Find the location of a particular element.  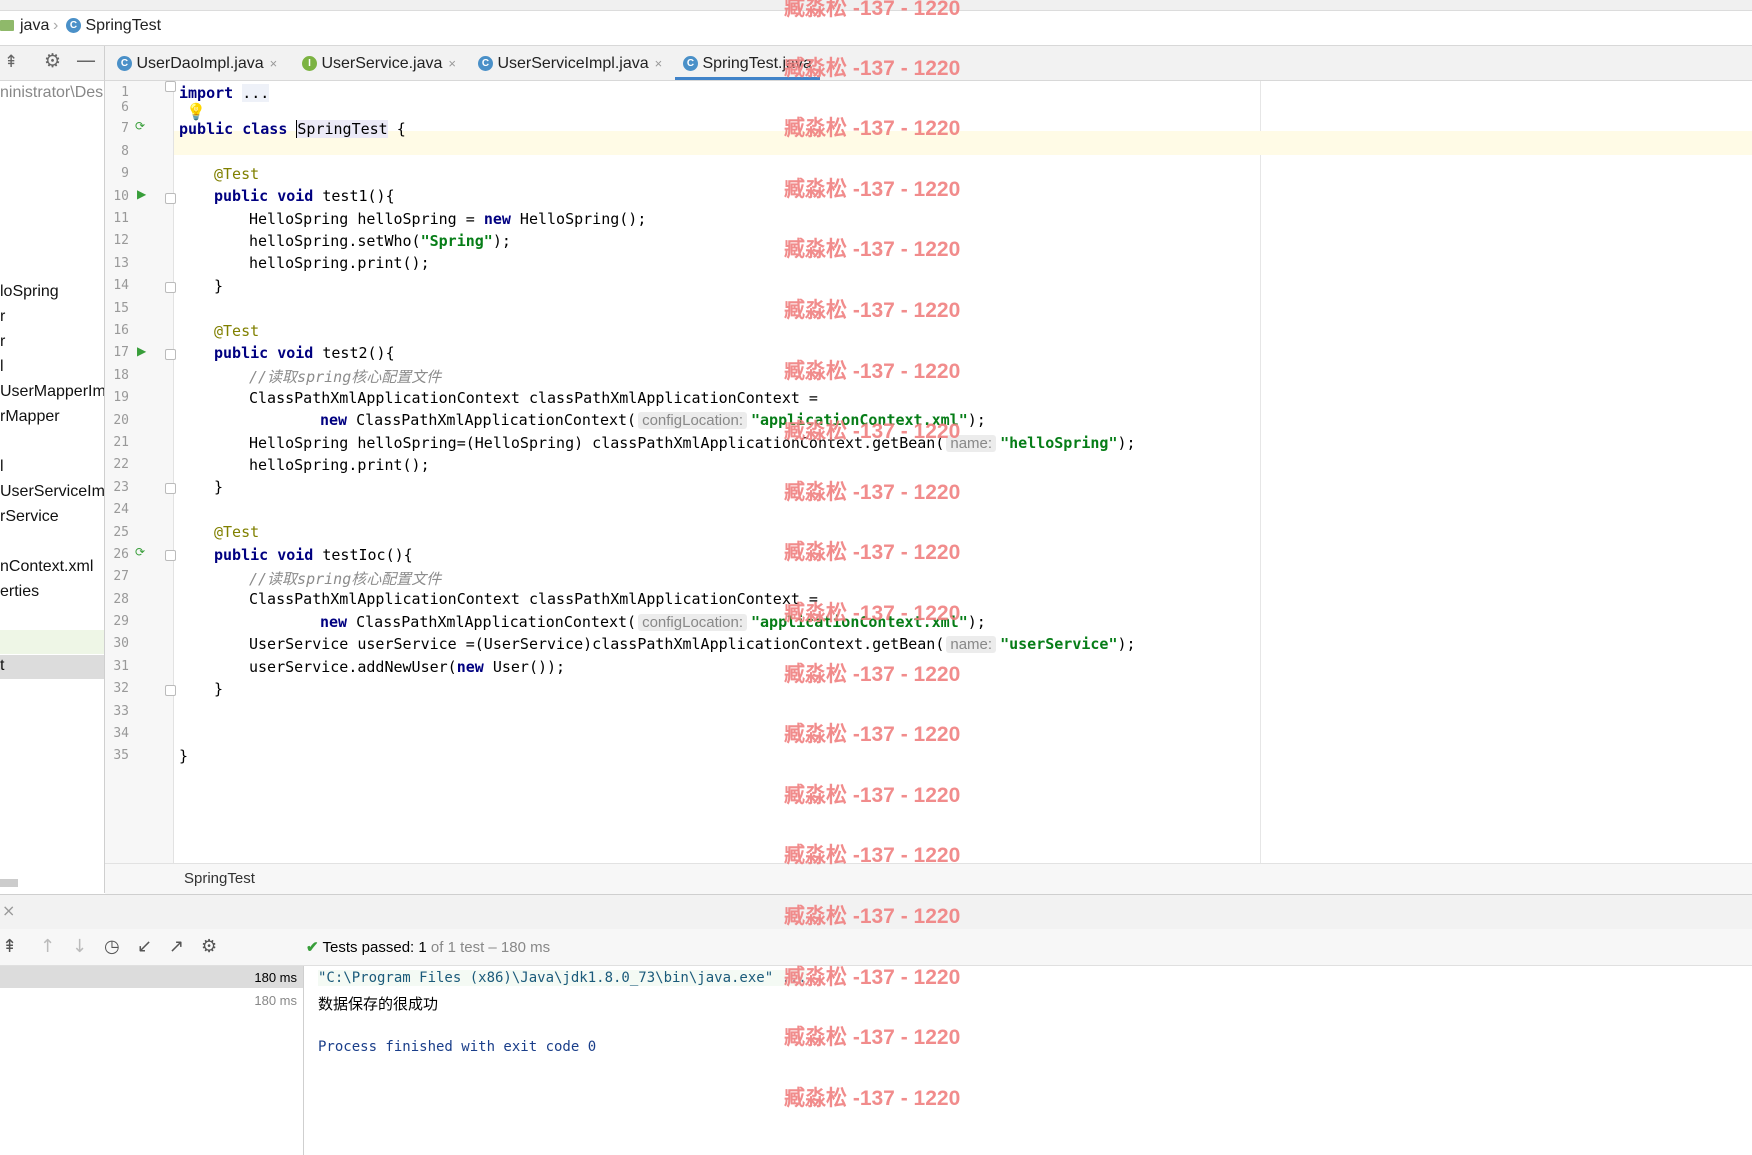

code-line-7: public class SpringTest { is located at coordinates (292, 129).